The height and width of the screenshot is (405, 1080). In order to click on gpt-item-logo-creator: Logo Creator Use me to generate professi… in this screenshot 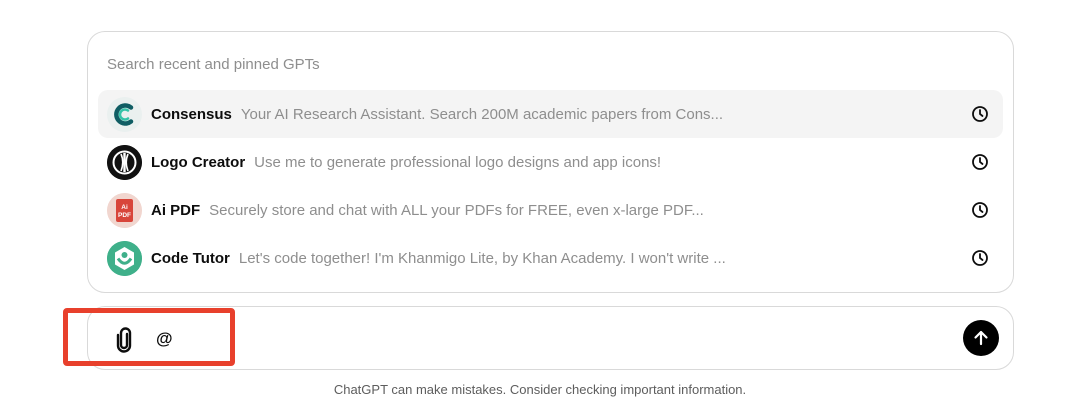, I will do `click(550, 162)`.